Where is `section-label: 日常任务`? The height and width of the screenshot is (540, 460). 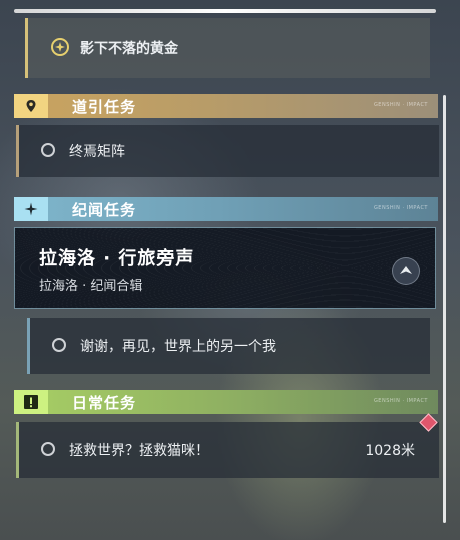 section-label: 日常任务 is located at coordinates (104, 402).